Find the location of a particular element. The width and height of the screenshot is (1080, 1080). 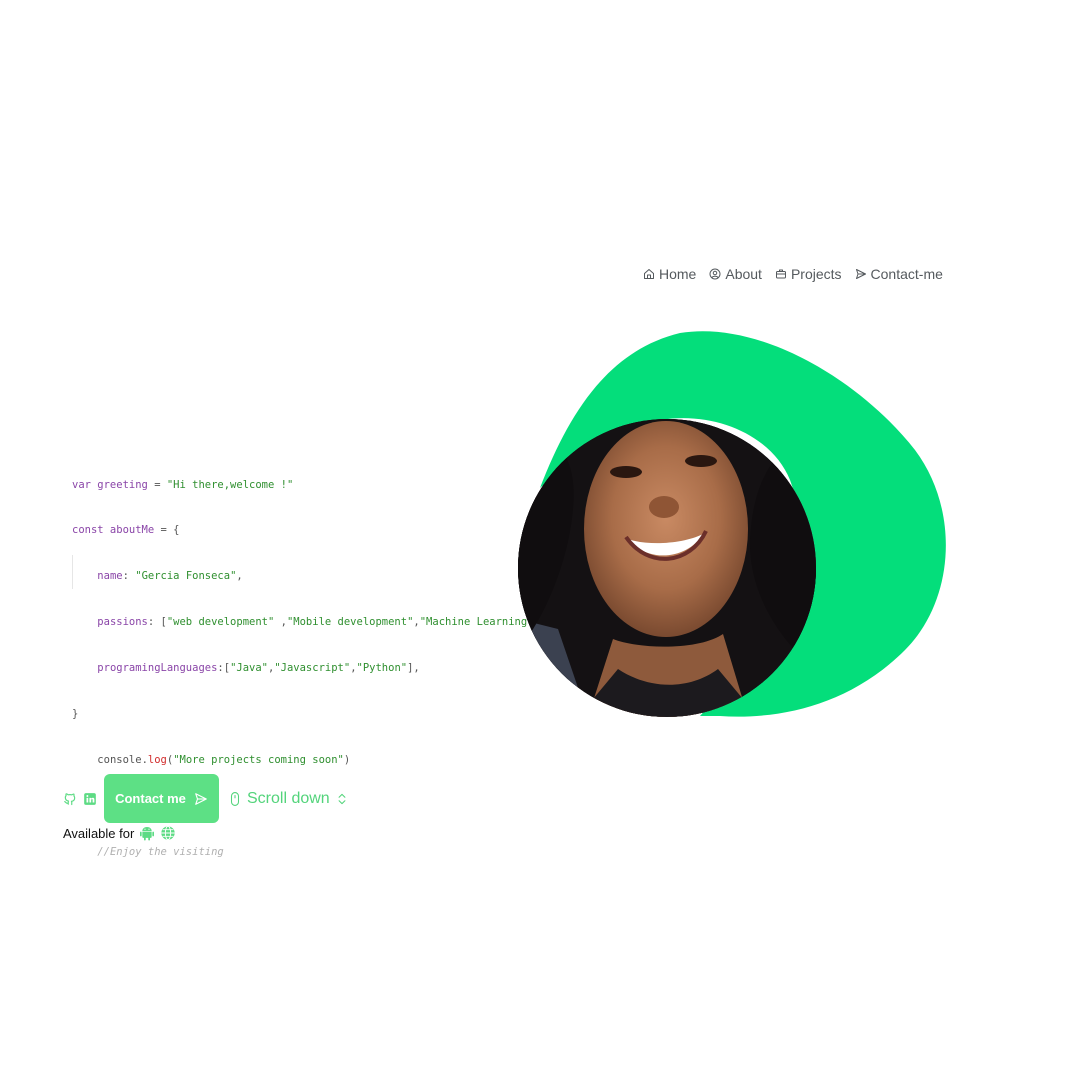

code-line: } is located at coordinates (75, 714).